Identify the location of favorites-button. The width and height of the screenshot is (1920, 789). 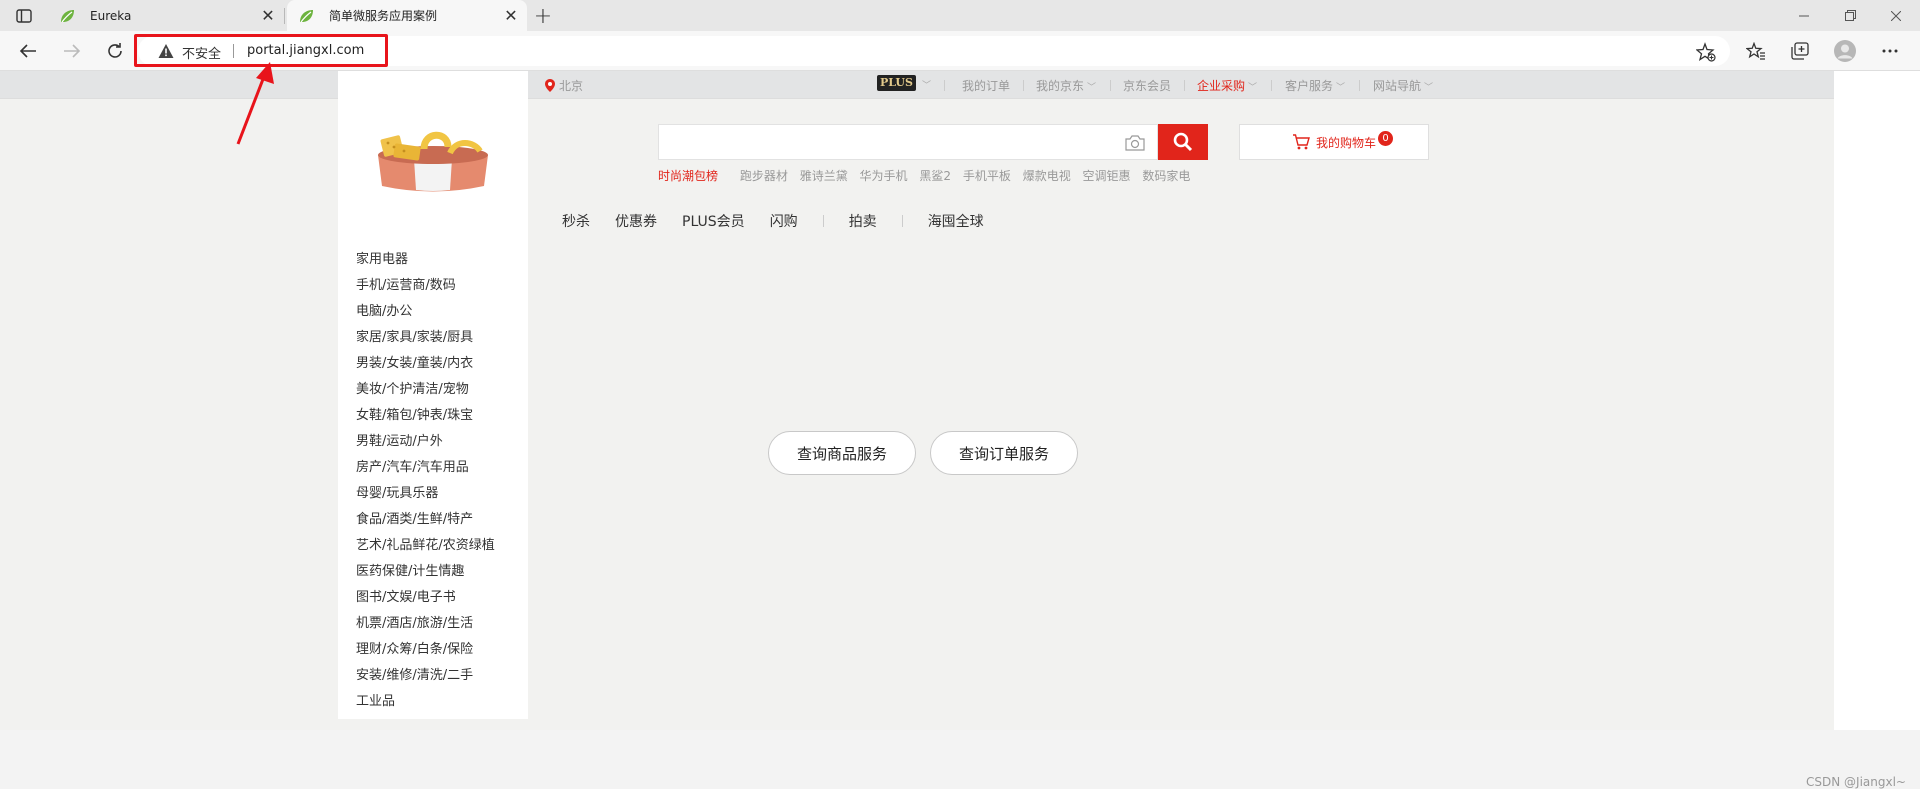
(1756, 51).